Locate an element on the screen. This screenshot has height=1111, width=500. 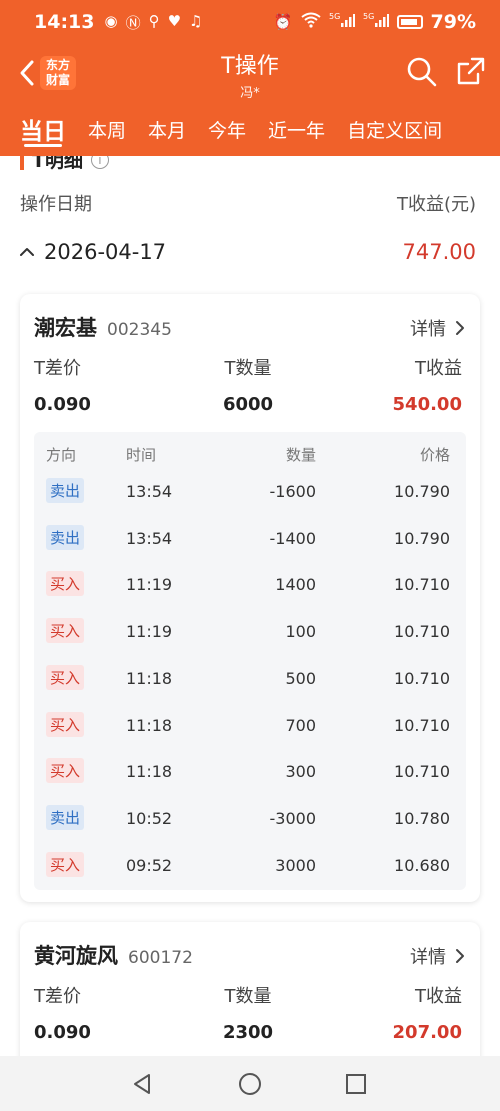
t-profit-value: 540.00 is located at coordinates (427, 404).